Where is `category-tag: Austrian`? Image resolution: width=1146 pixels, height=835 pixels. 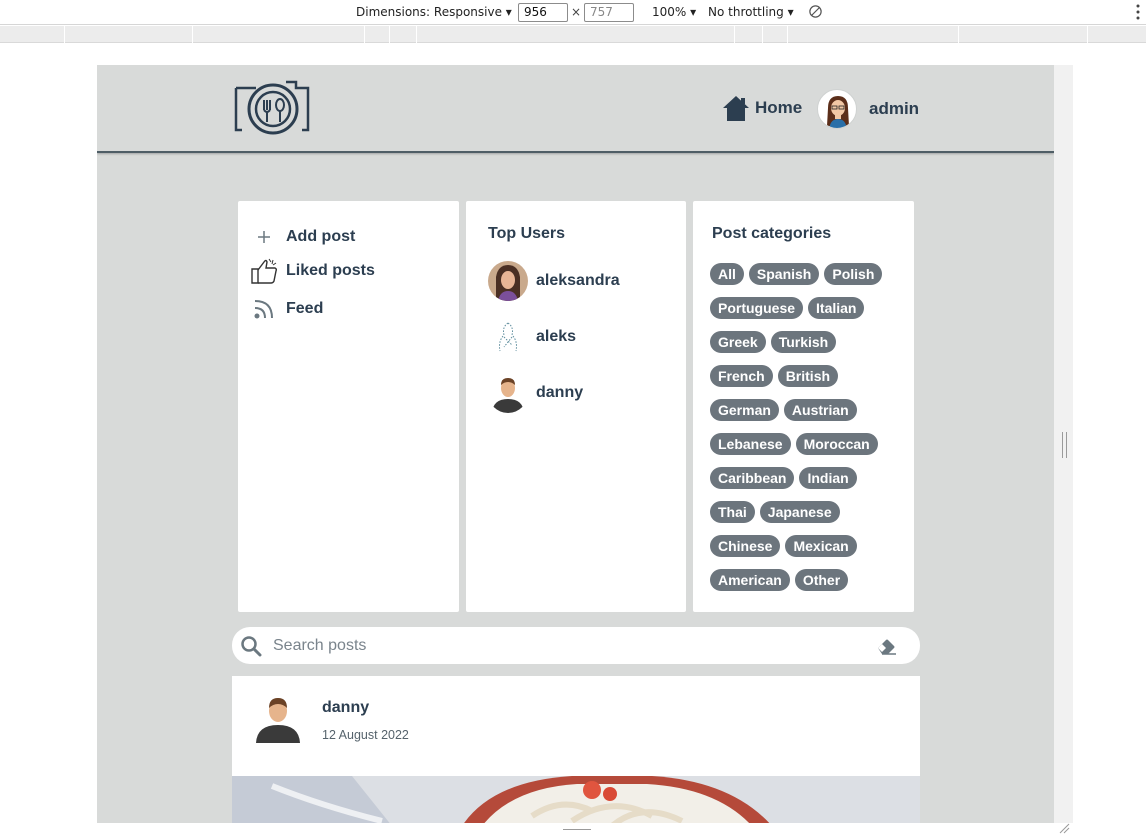 category-tag: Austrian is located at coordinates (820, 410).